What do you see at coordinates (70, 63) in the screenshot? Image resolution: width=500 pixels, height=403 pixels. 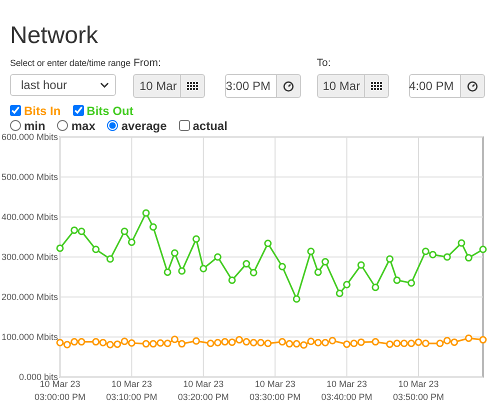 I see `range-label: Select or enter date/time range` at bounding box center [70, 63].